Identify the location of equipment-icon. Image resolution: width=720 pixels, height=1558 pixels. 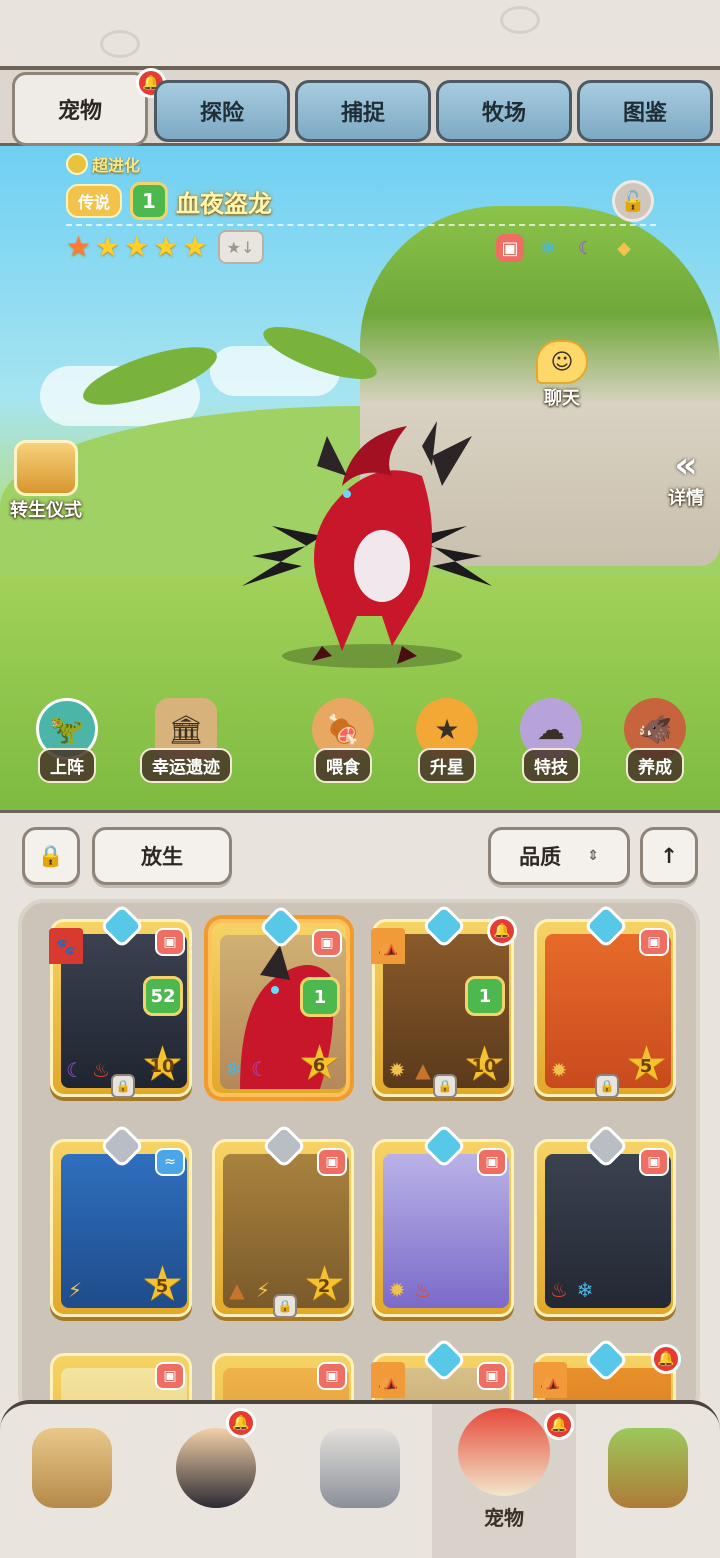
(360, 1468).